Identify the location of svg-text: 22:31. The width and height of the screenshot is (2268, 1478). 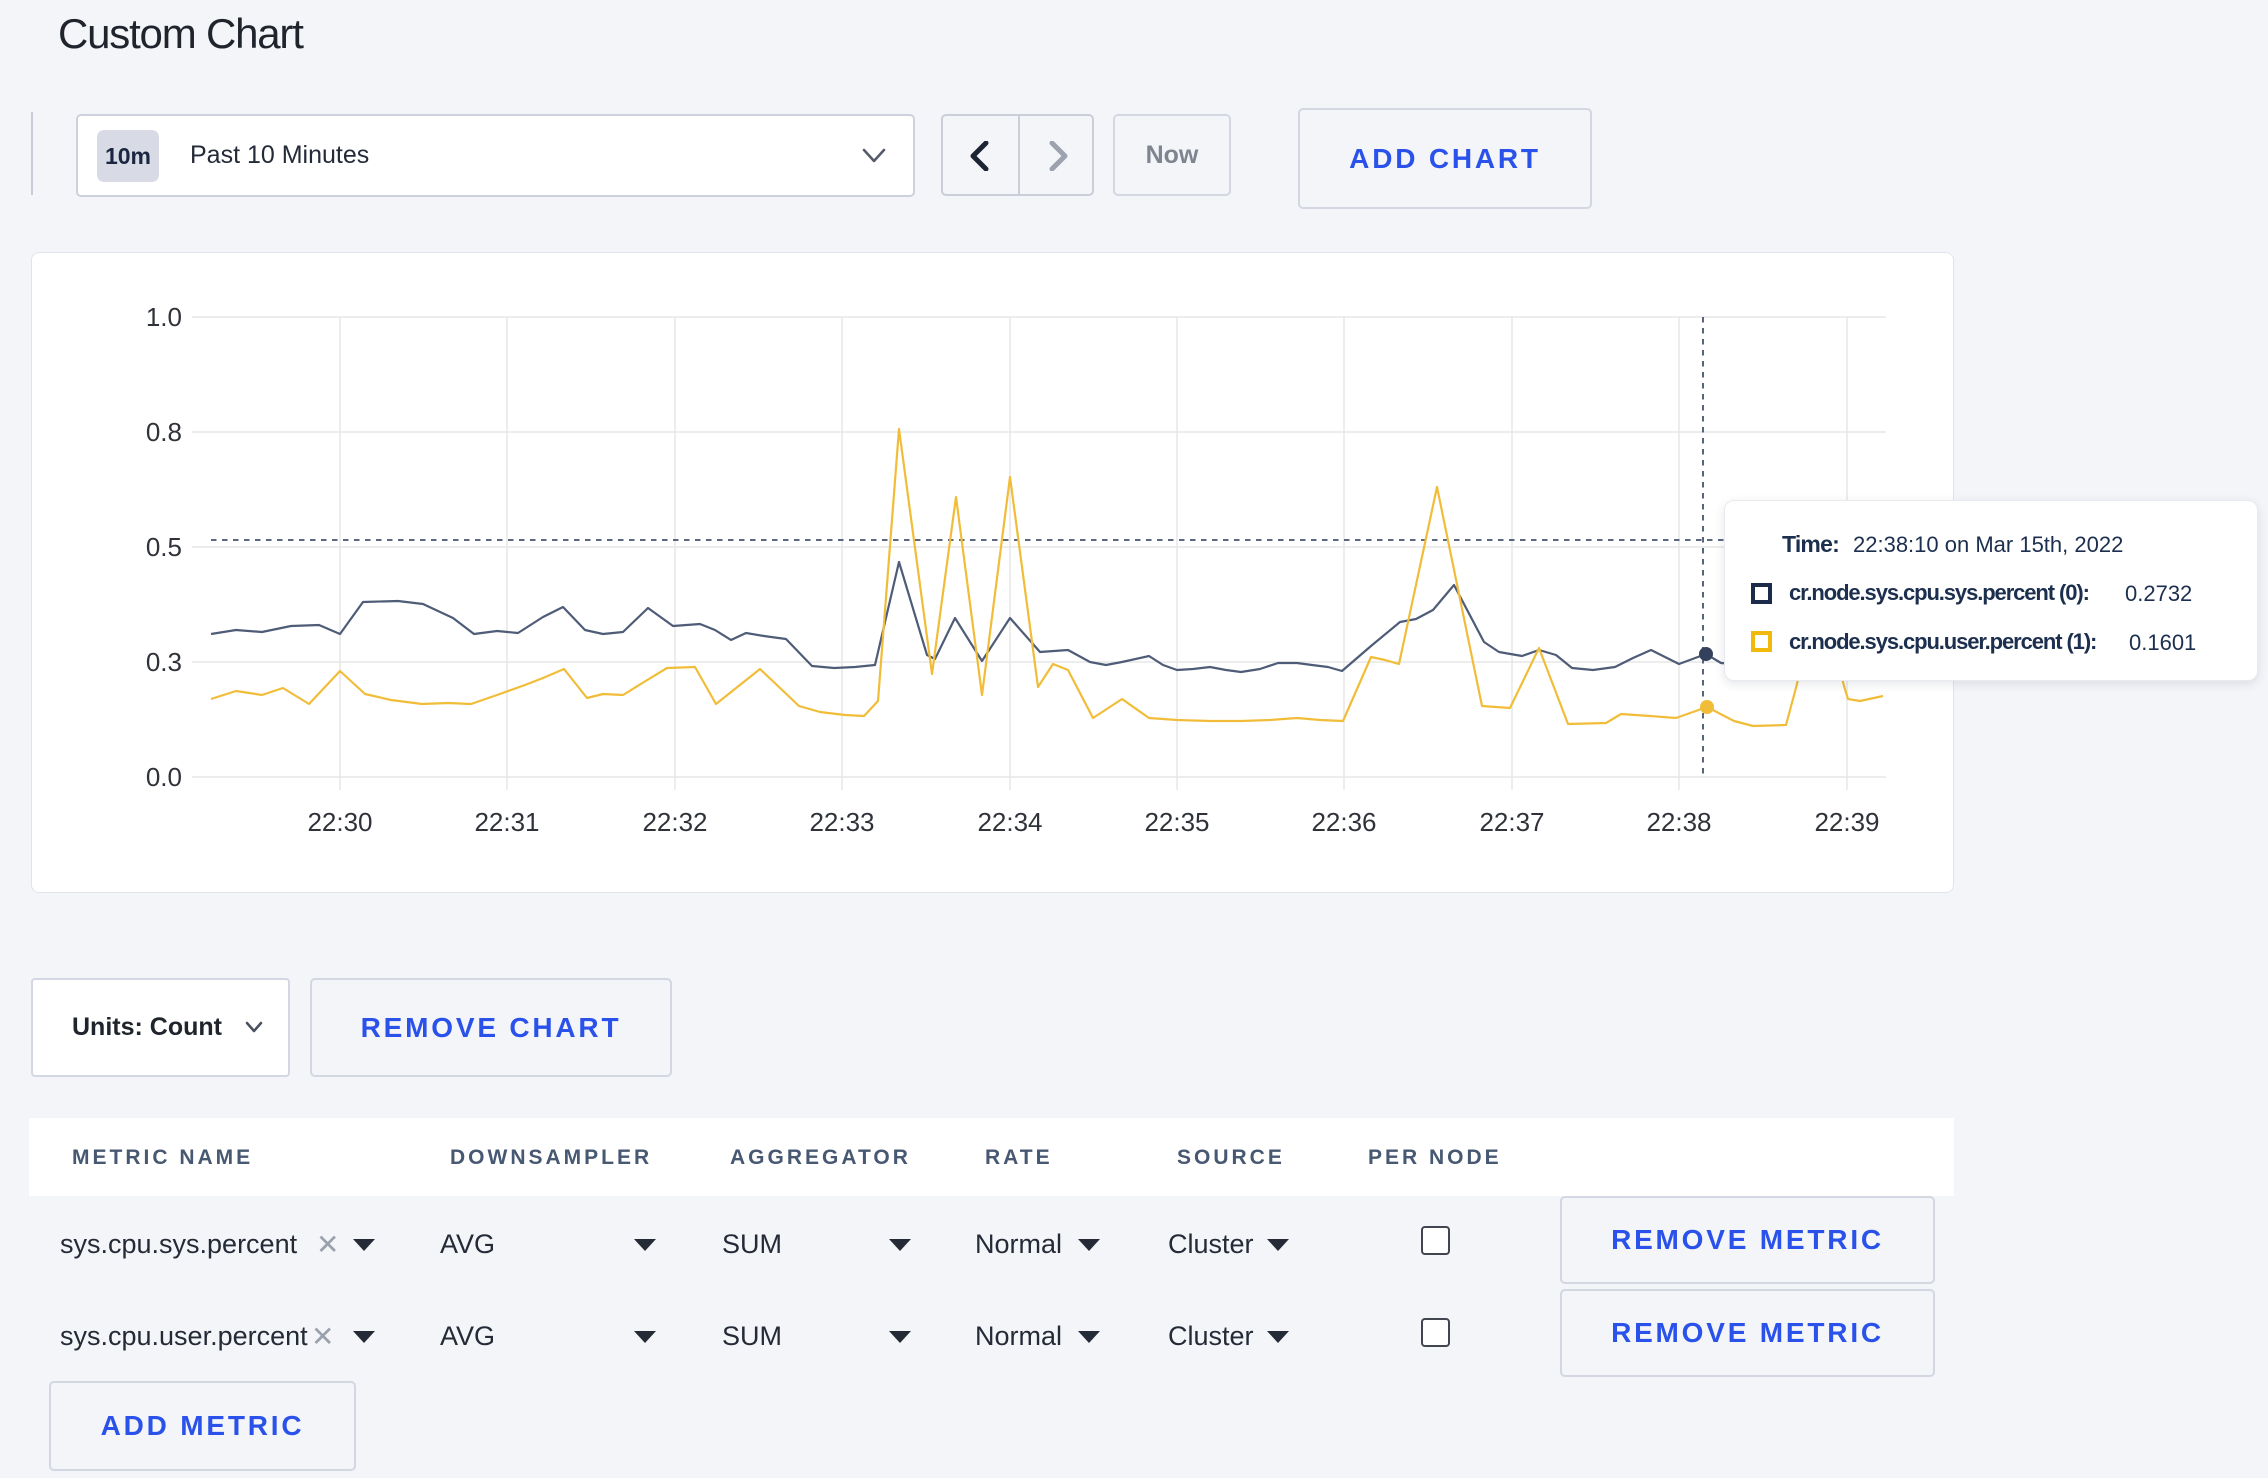
(506, 822).